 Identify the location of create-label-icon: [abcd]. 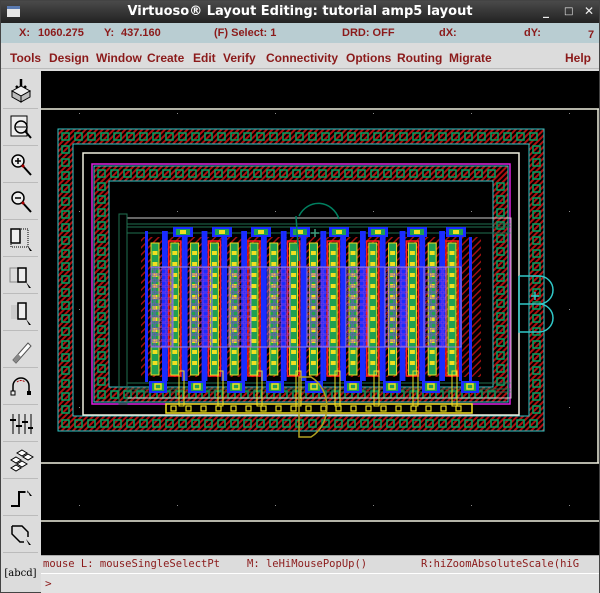
(20, 573).